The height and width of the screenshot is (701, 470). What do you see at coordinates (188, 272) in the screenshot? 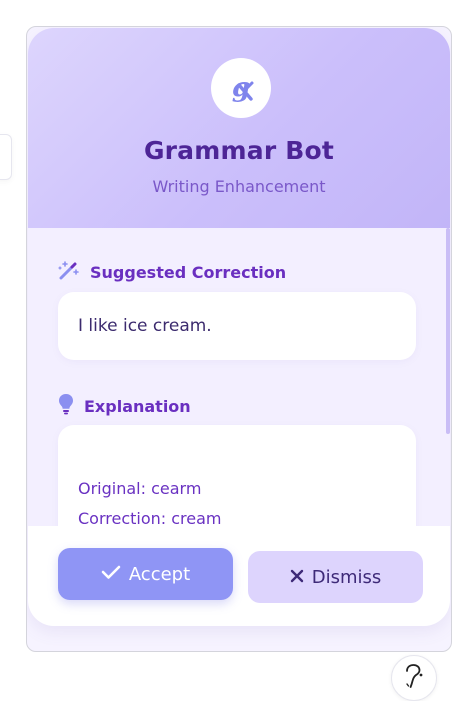
I see `suggested-correction-label: Suggested Correction` at bounding box center [188, 272].